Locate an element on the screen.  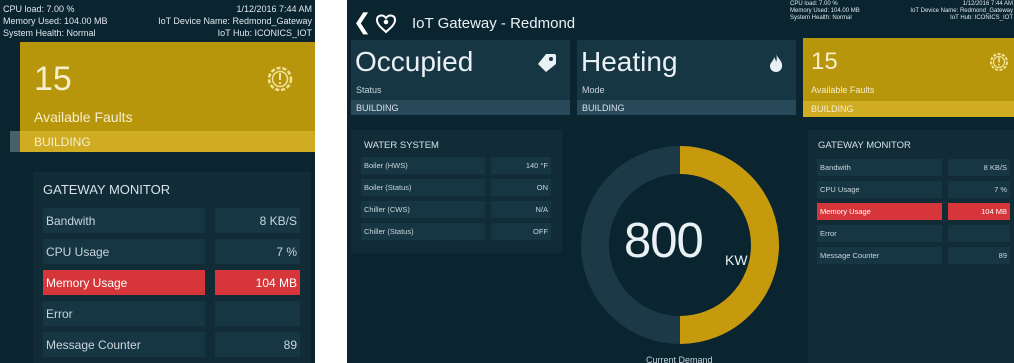
demand-gauge: 800 KW Current Demand is located at coordinates (677, 251).